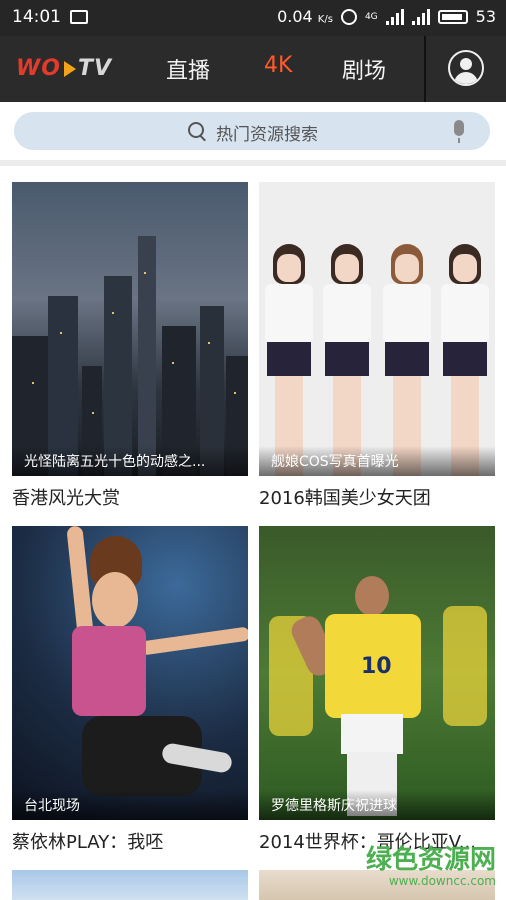 Image resolution: width=506 pixels, height=900 pixels. What do you see at coordinates (253, 69) in the screenshot?
I see `app-header: WO TV 直播 4K 剧场` at bounding box center [253, 69].